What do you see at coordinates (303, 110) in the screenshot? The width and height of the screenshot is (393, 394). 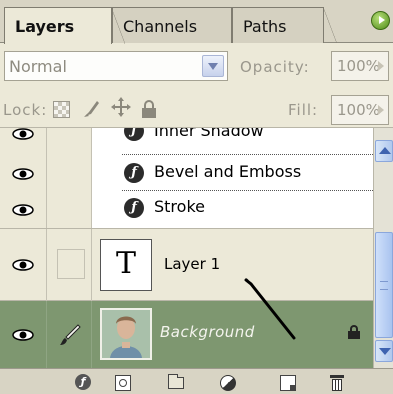 I see `fill-label: Fill:` at bounding box center [303, 110].